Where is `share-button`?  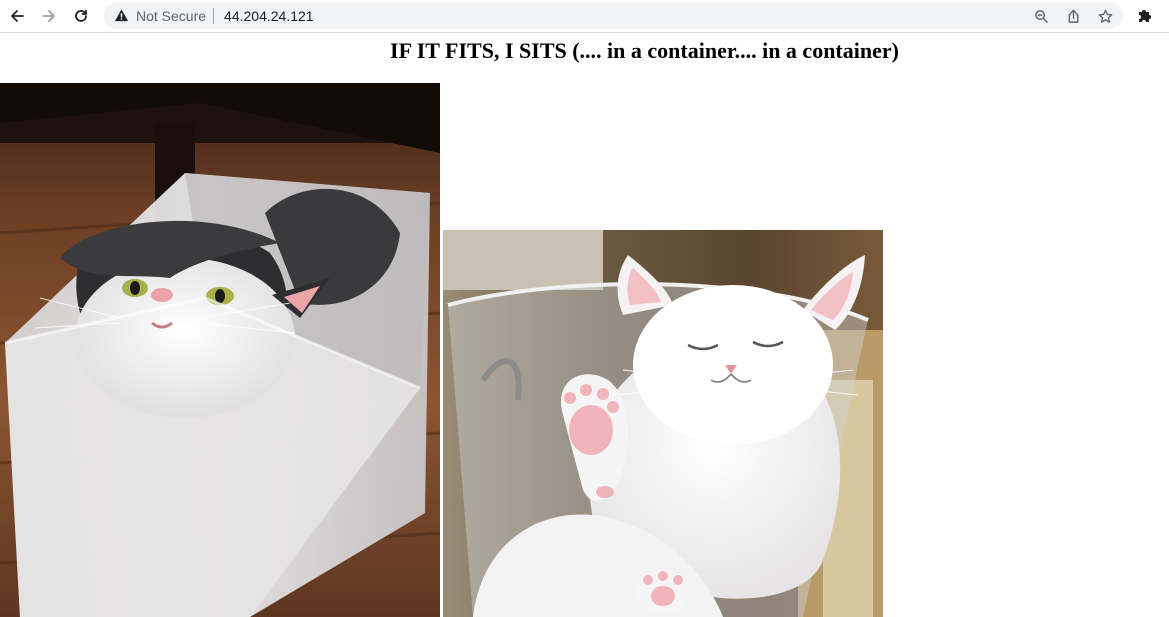
share-button is located at coordinates (1073, 16).